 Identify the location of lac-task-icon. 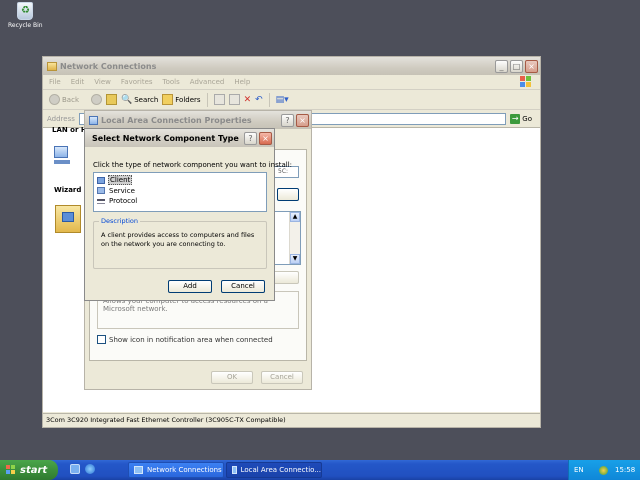
(234, 470).